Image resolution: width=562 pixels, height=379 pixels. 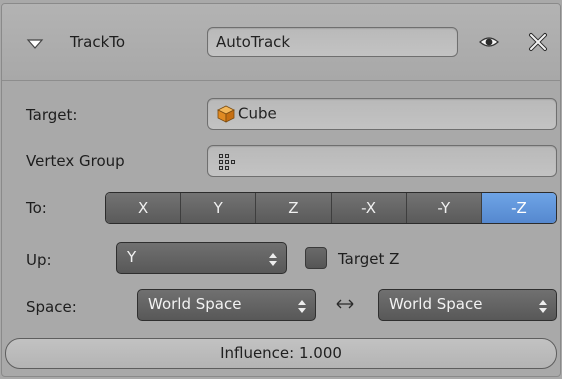 What do you see at coordinates (518, 208) in the screenshot?
I see `to-axis-neg-z: -Z` at bounding box center [518, 208].